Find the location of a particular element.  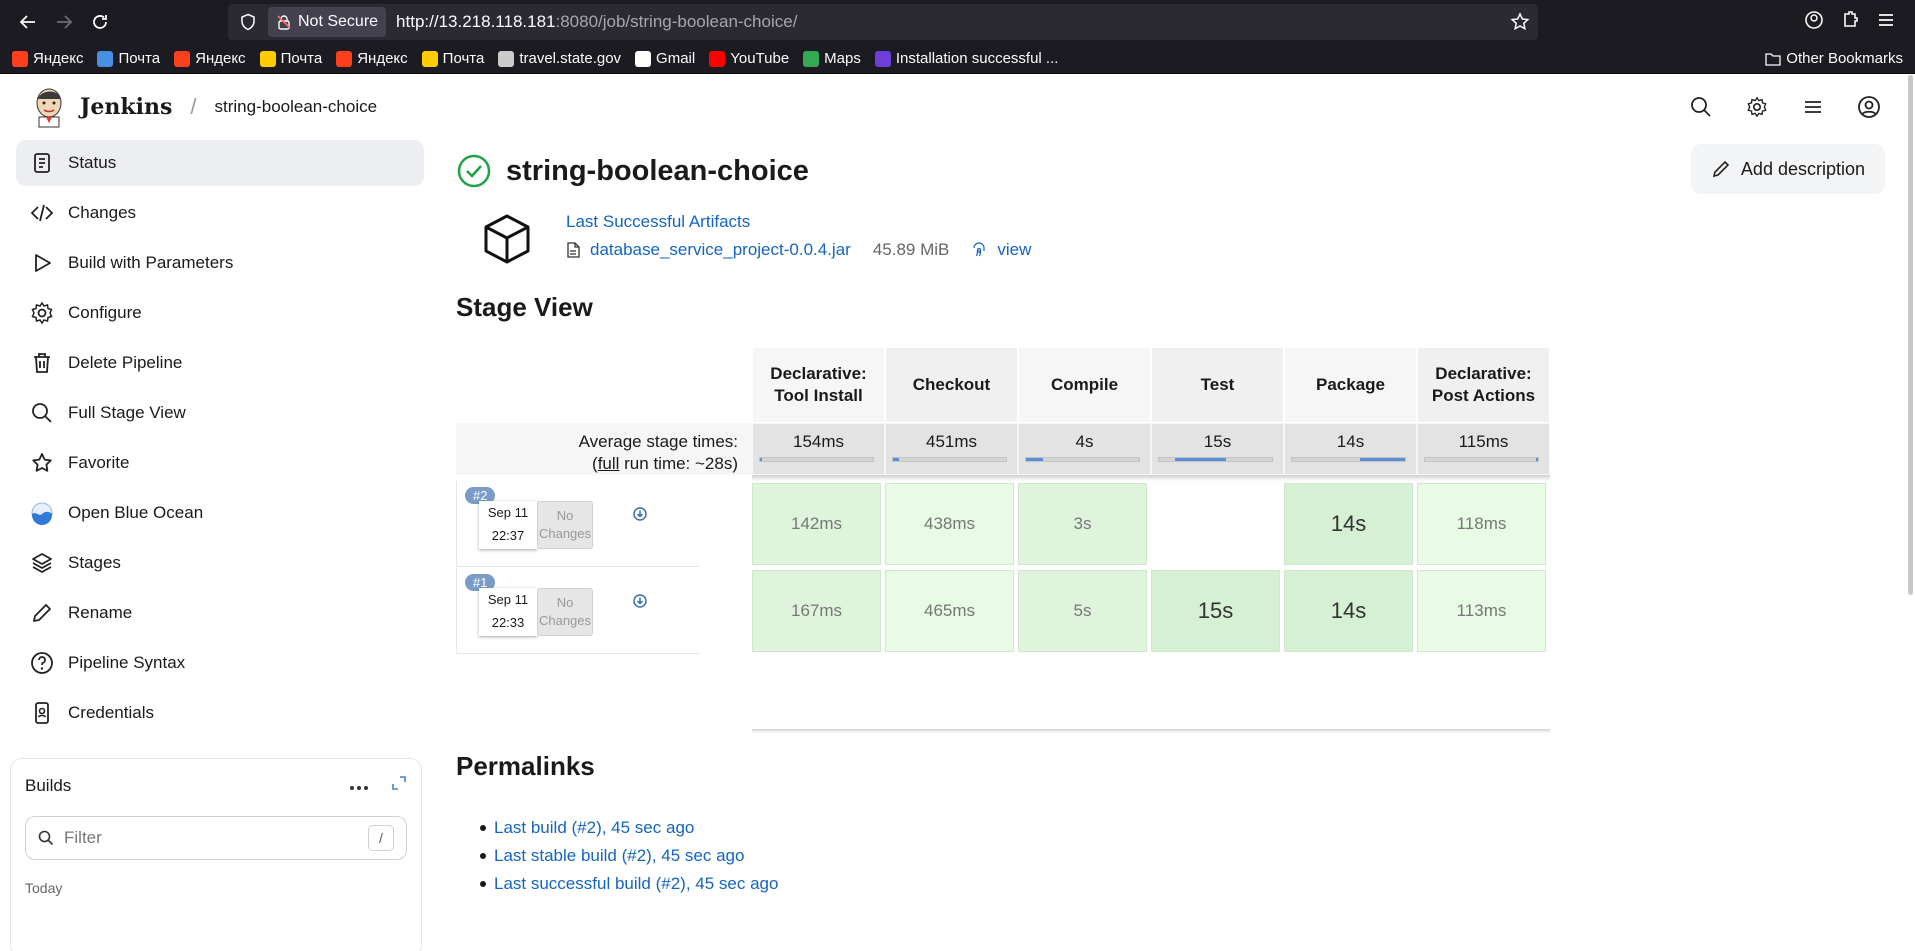

stage-average: 4s is located at coordinates (1084, 449).